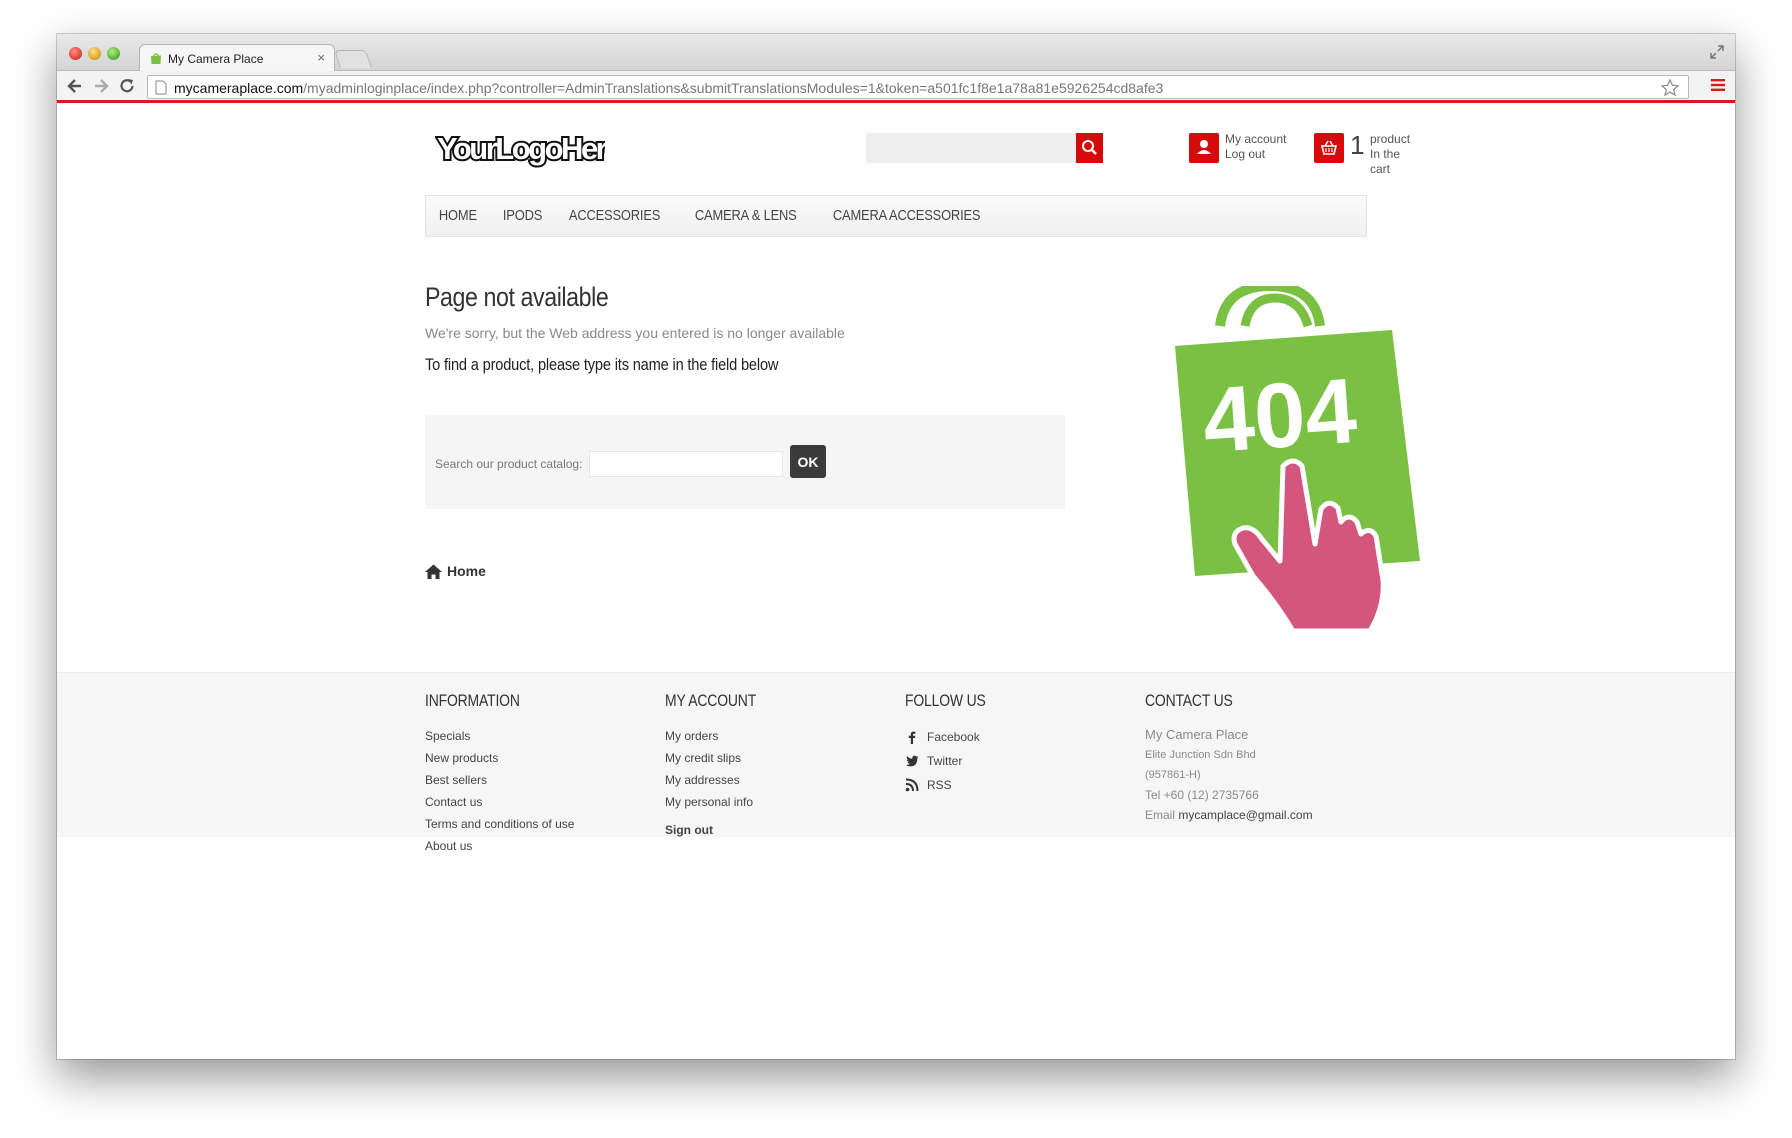 The height and width of the screenshot is (1138, 1792). I want to click on tab-close-icon: ×, so click(321, 57).